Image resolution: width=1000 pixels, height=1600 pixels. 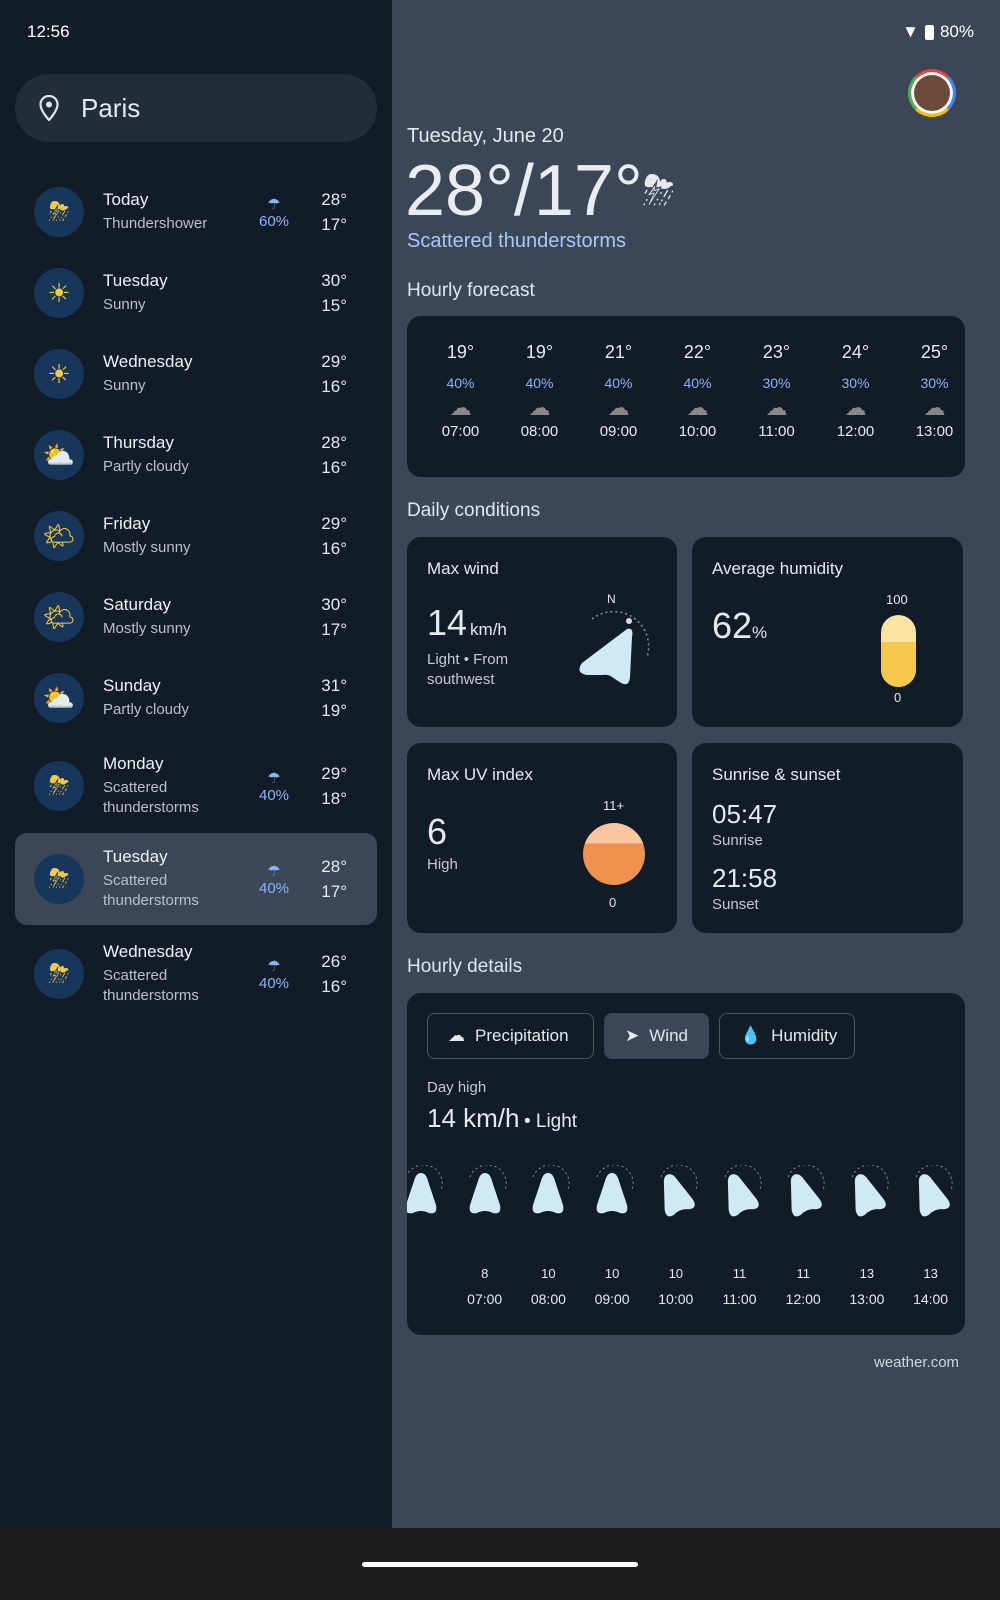 I want to click on day-row: ⛅ Sunday Partly cloudy 31° 19°, so click(x=196, y=698).